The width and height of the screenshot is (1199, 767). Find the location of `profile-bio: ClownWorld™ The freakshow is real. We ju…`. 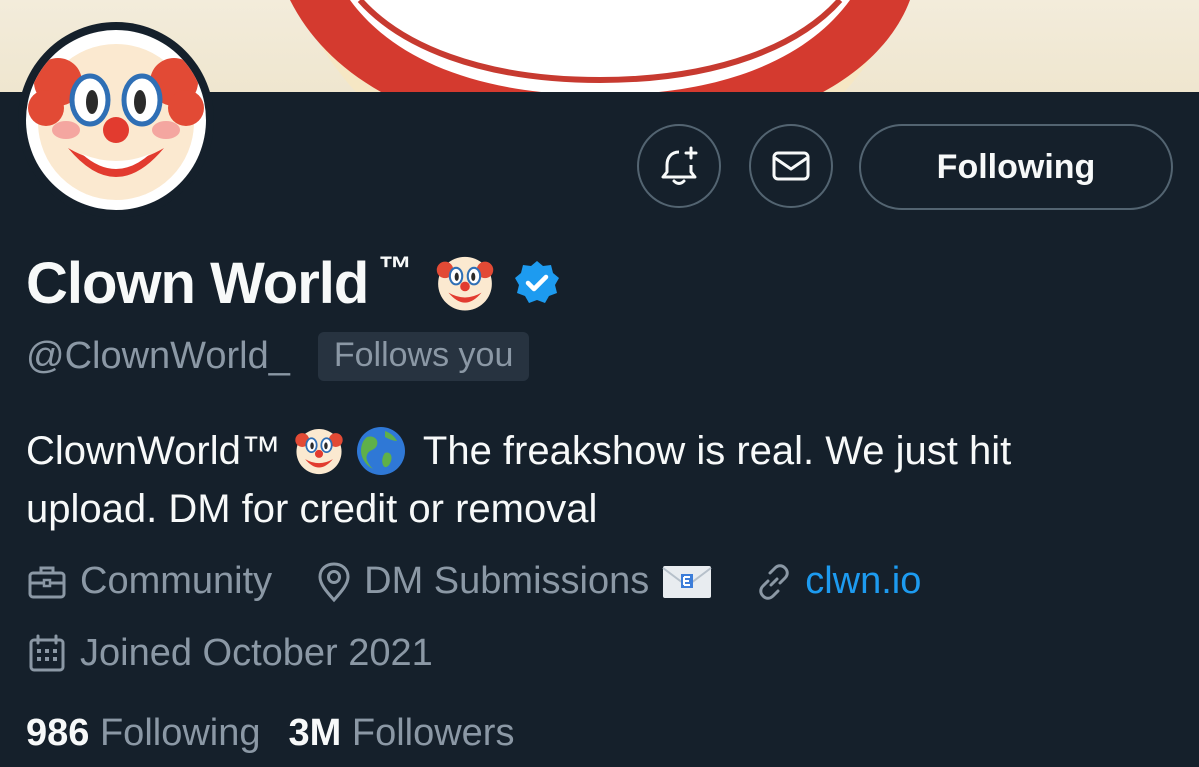

profile-bio: ClownWorld™ The freakshow is real. We ju… is located at coordinates (601, 480).